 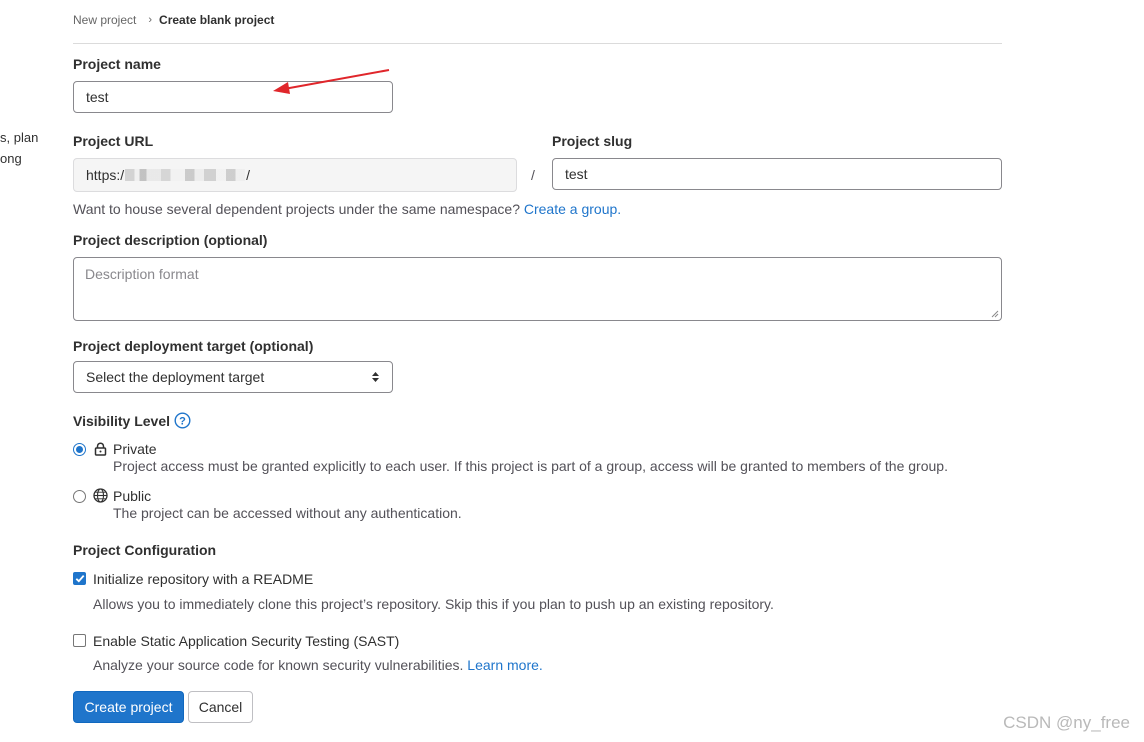 What do you see at coordinates (11, 158) in the screenshot?
I see `cutoff-text-2: ong` at bounding box center [11, 158].